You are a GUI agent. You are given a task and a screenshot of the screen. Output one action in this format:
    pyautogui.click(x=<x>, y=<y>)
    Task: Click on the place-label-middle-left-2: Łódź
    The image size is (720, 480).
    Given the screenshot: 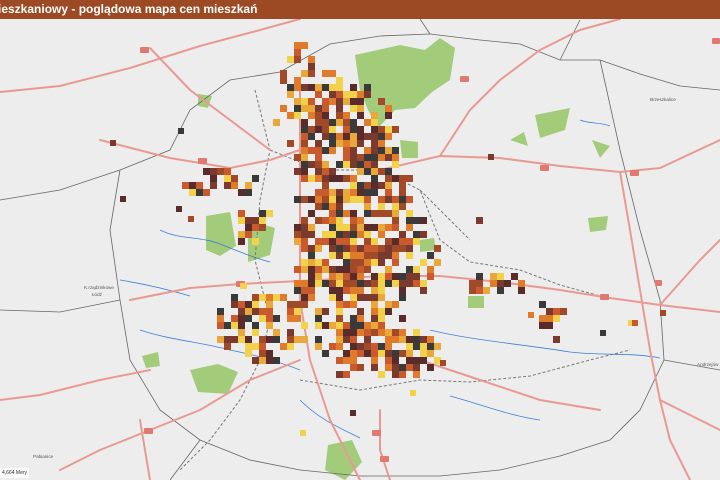 What is the action you would take?
    pyautogui.click(x=97, y=294)
    